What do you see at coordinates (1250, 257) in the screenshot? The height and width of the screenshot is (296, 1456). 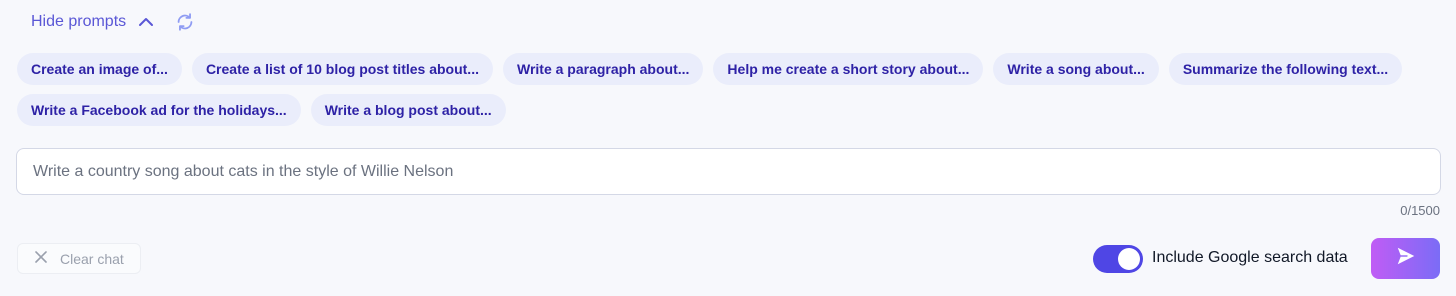 I see `google-search-toggle-label: Include Google search data` at bounding box center [1250, 257].